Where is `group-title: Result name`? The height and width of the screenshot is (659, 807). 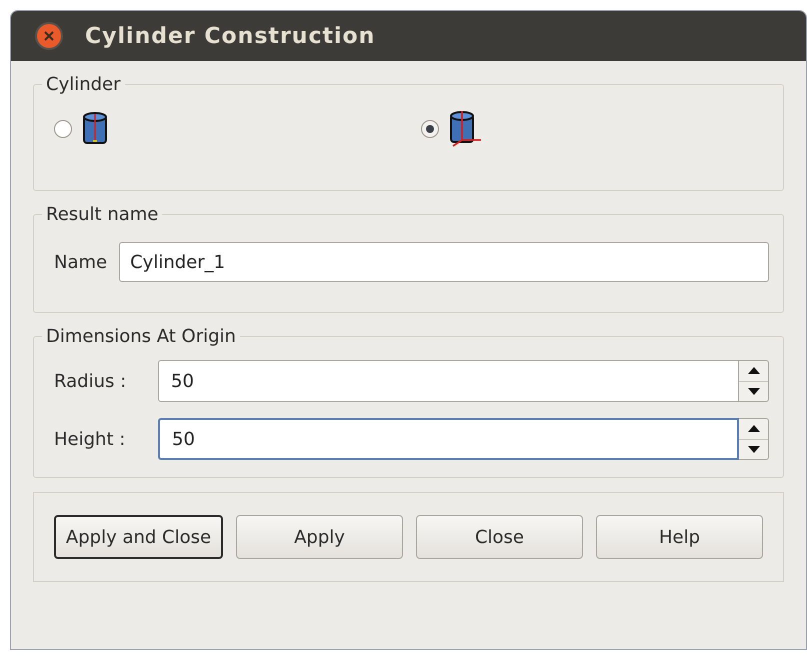 group-title: Result name is located at coordinates (102, 215).